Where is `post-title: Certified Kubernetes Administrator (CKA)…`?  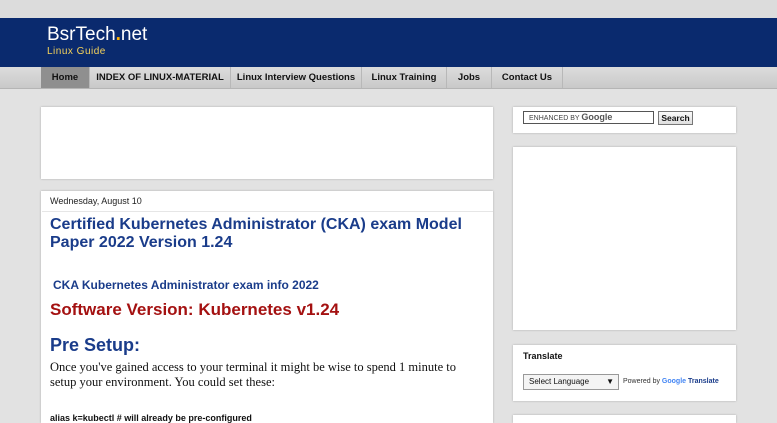
post-title: Certified Kubernetes Administrator (CKA)… is located at coordinates (265, 234).